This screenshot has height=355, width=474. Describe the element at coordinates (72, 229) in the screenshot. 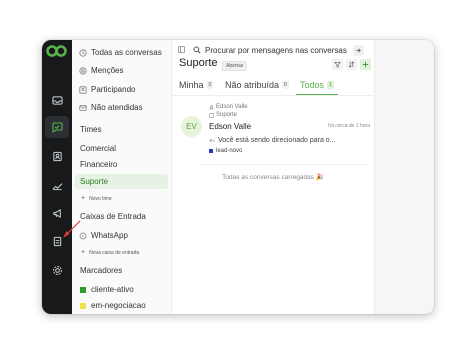

I see `annotation-arrow` at that location.